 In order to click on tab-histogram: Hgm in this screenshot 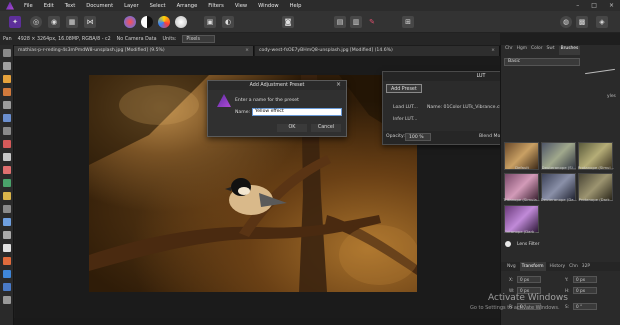, I will do `click(522, 50)`.